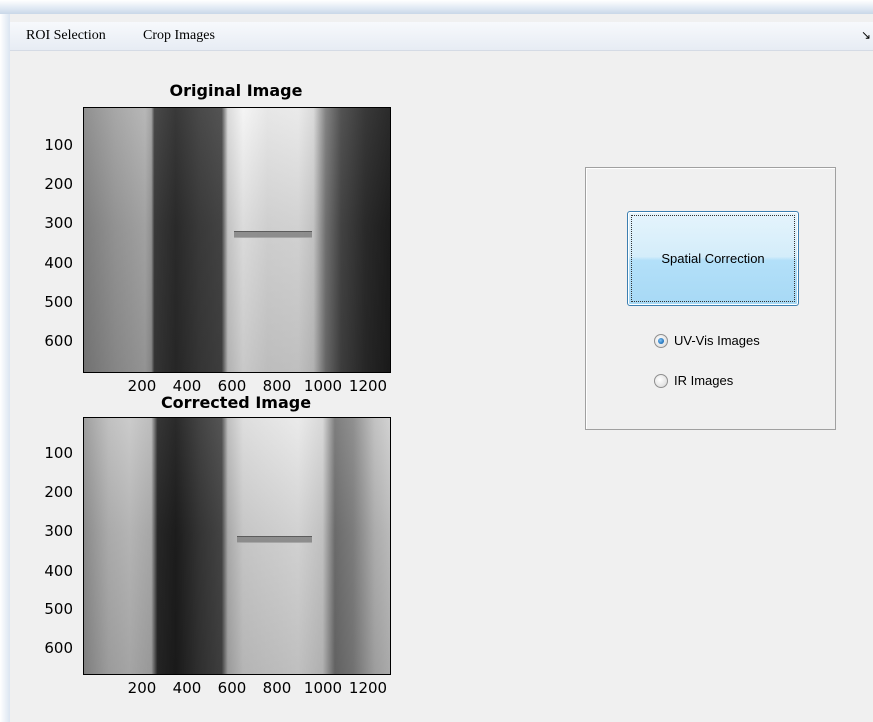 This screenshot has width=873, height=722. I want to click on menu-bar: ROI Selection Crop Images ↘, so click(441, 36).